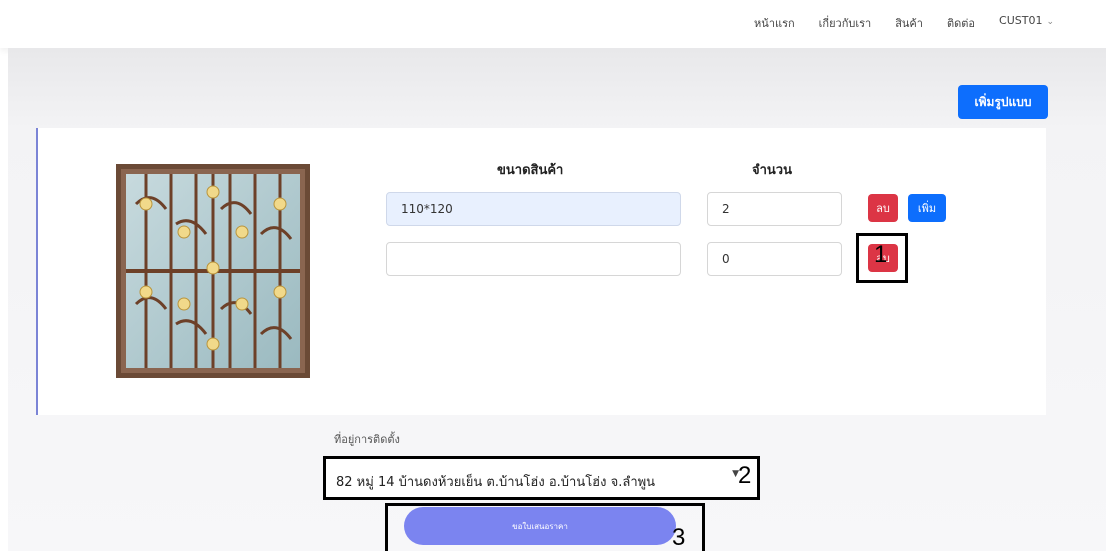 This screenshot has height=551, width=1106. What do you see at coordinates (745, 475) in the screenshot?
I see `annotation-label-2: 2` at bounding box center [745, 475].